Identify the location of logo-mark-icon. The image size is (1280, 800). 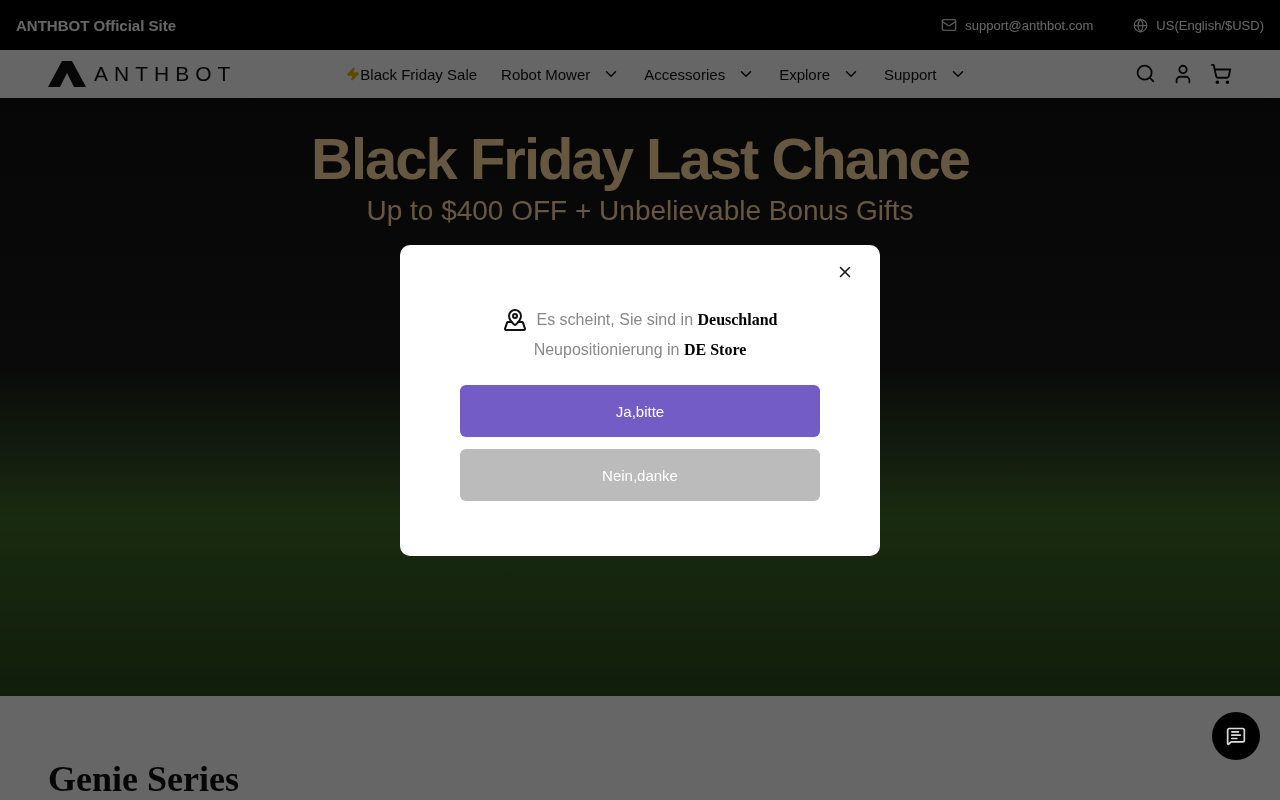
(67, 74).